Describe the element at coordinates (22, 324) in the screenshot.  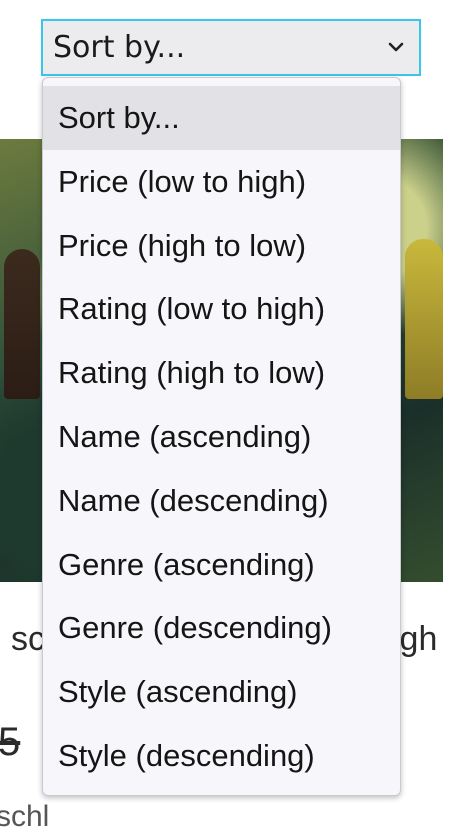
I see `painting-figure-left` at that location.